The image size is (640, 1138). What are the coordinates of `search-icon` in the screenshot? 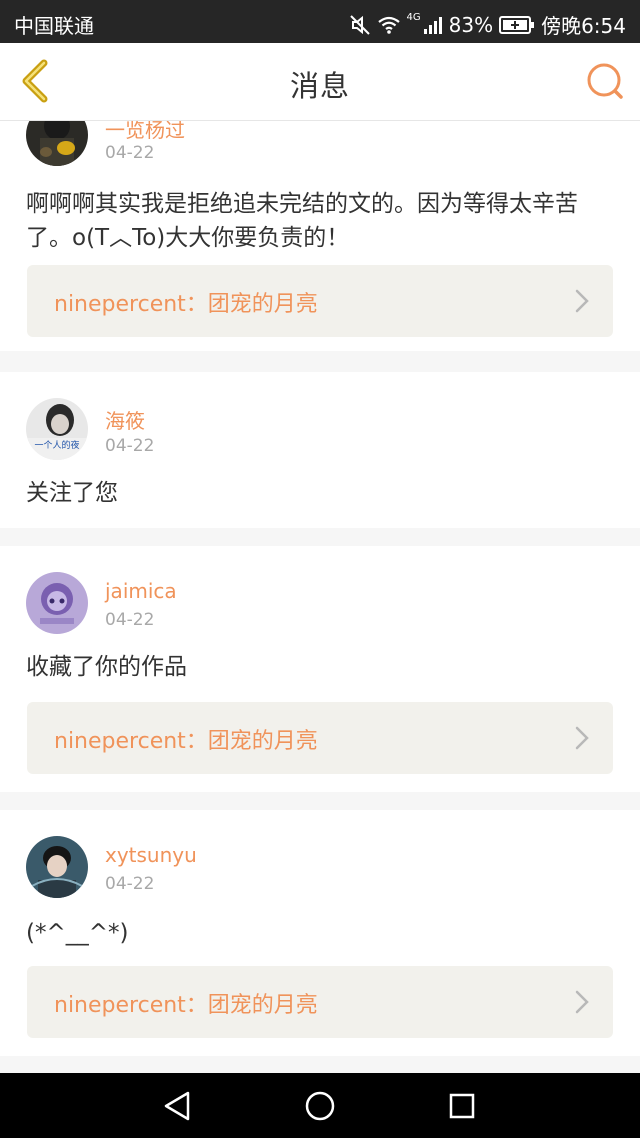 It's located at (605, 81).